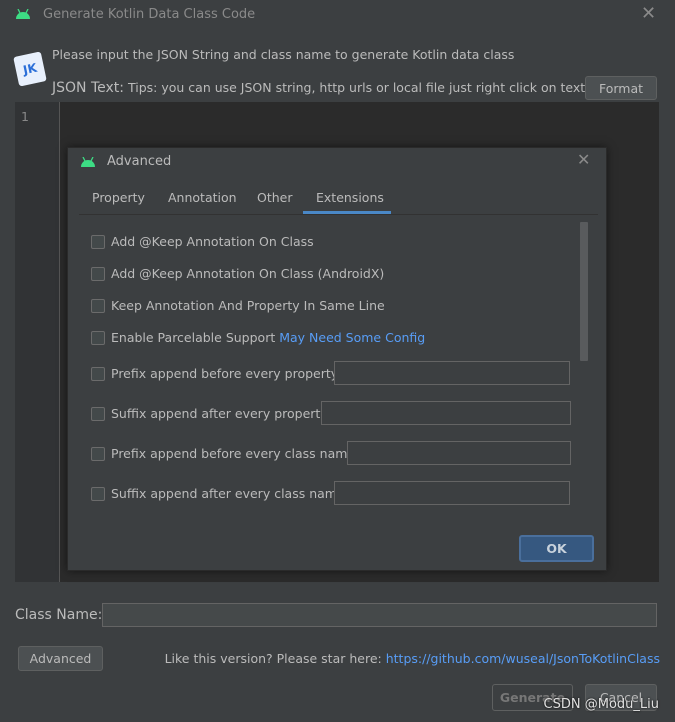  What do you see at coordinates (98, 454) in the screenshot?
I see `prefix-class-checkbox` at bounding box center [98, 454].